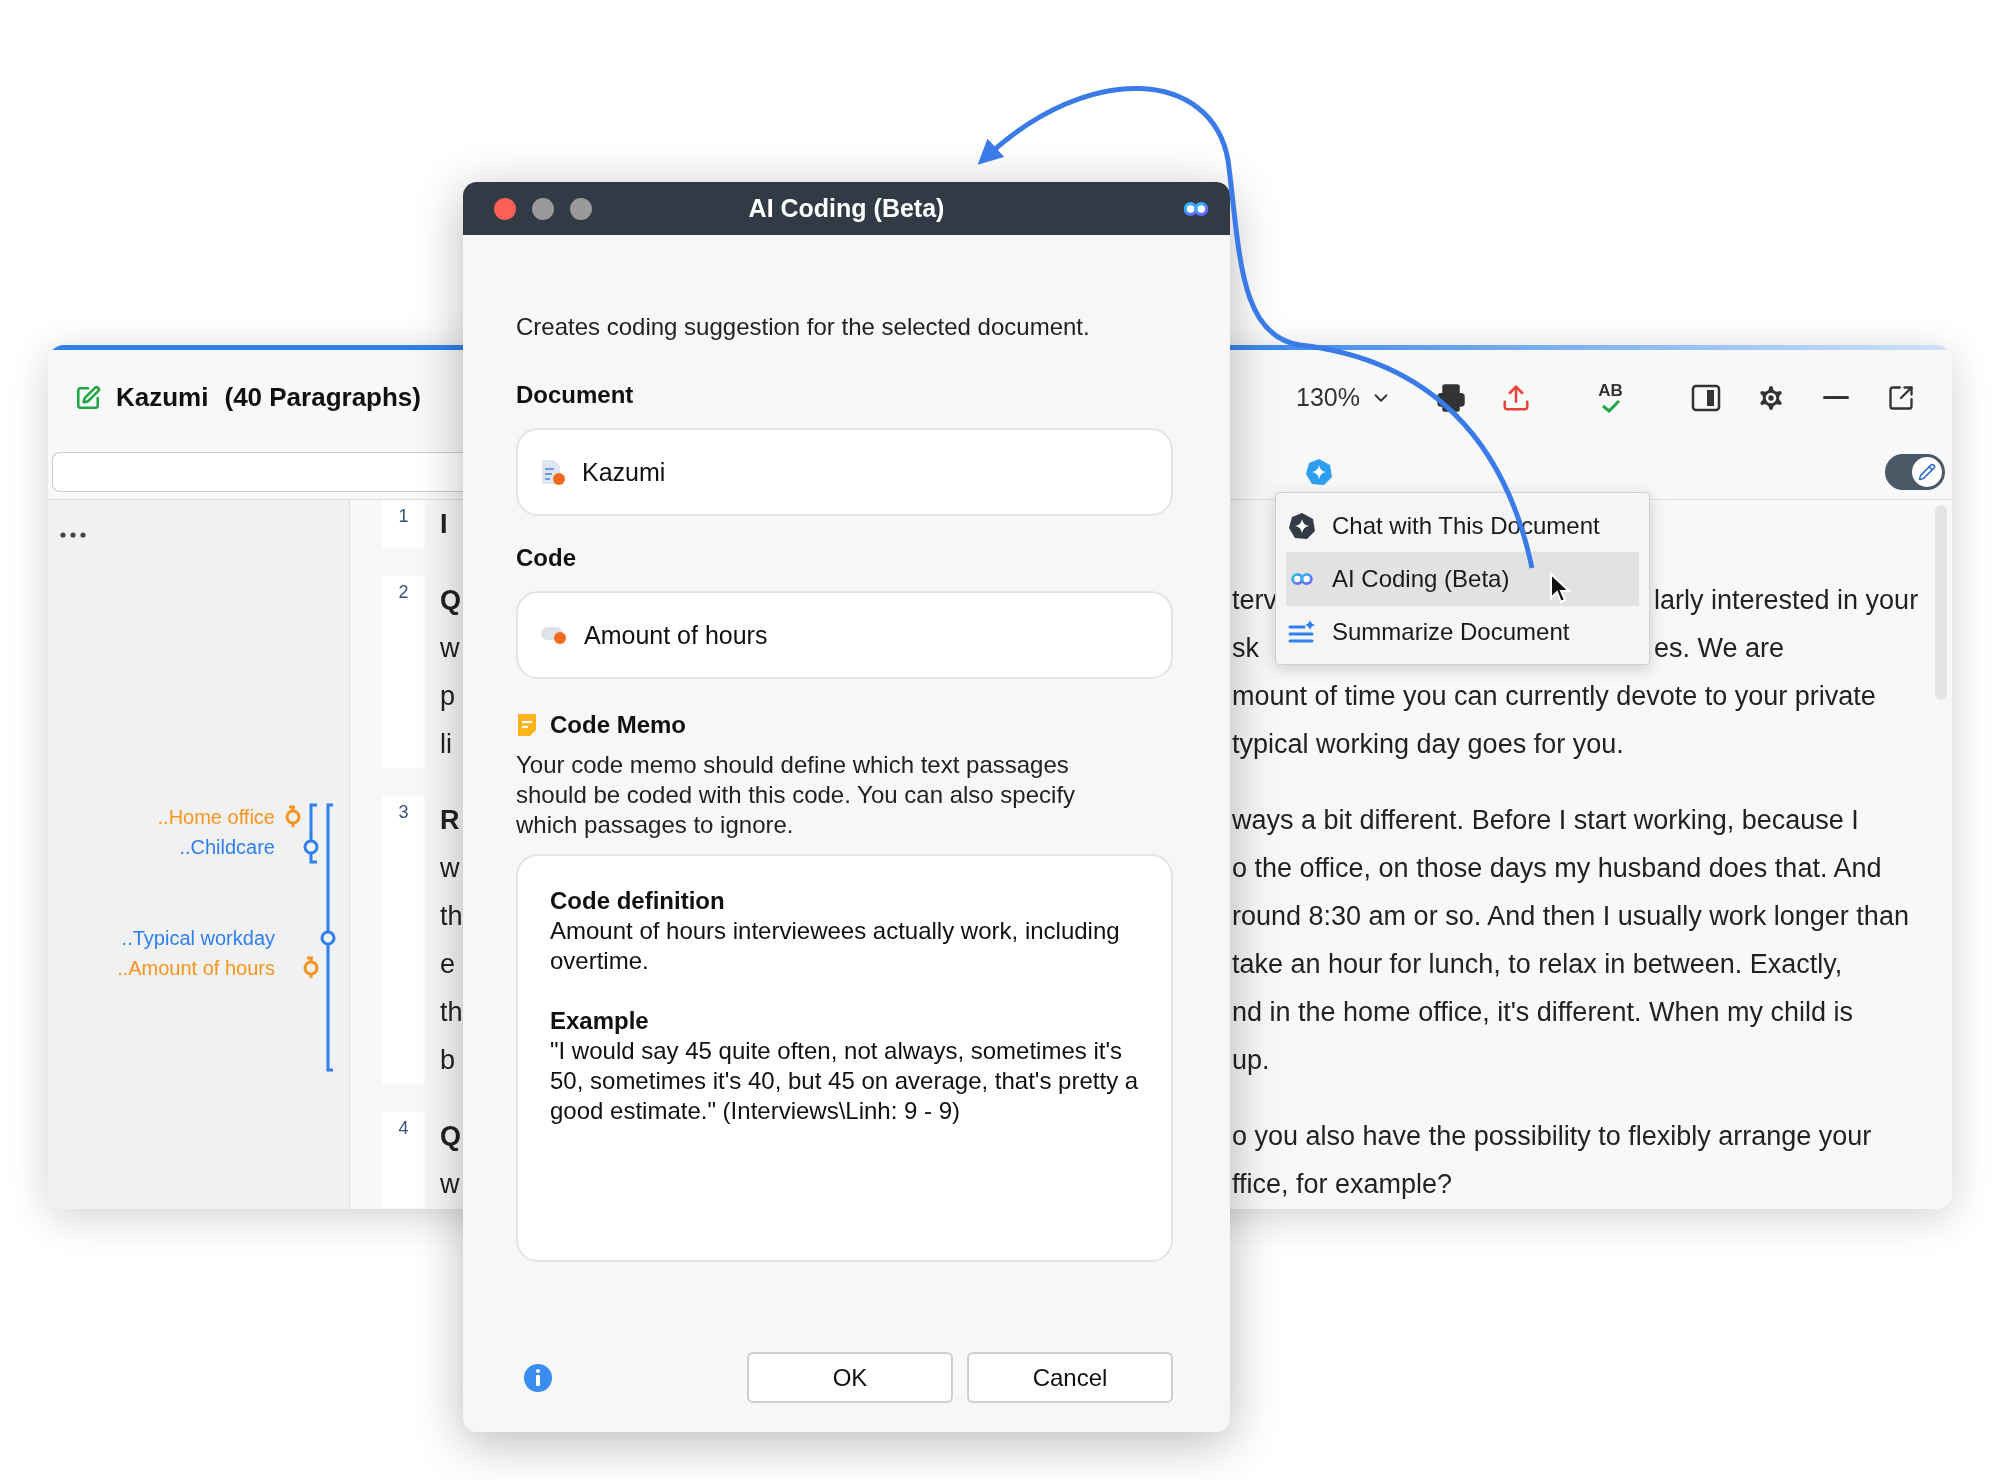  Describe the element at coordinates (1462, 631) in the screenshot. I see `menu-item: Summarize Document` at that location.